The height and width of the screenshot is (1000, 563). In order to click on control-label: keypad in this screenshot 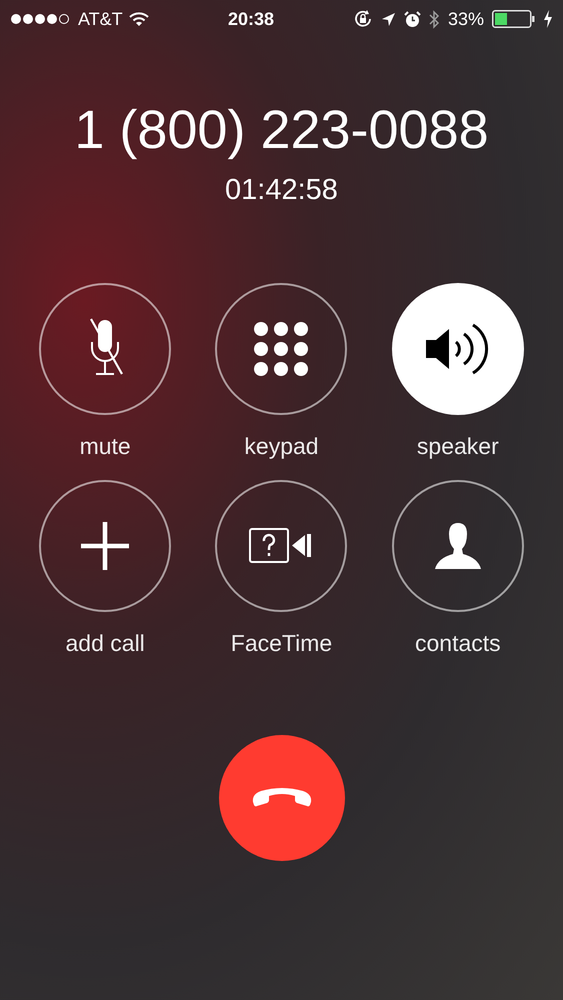, I will do `click(281, 446)`.